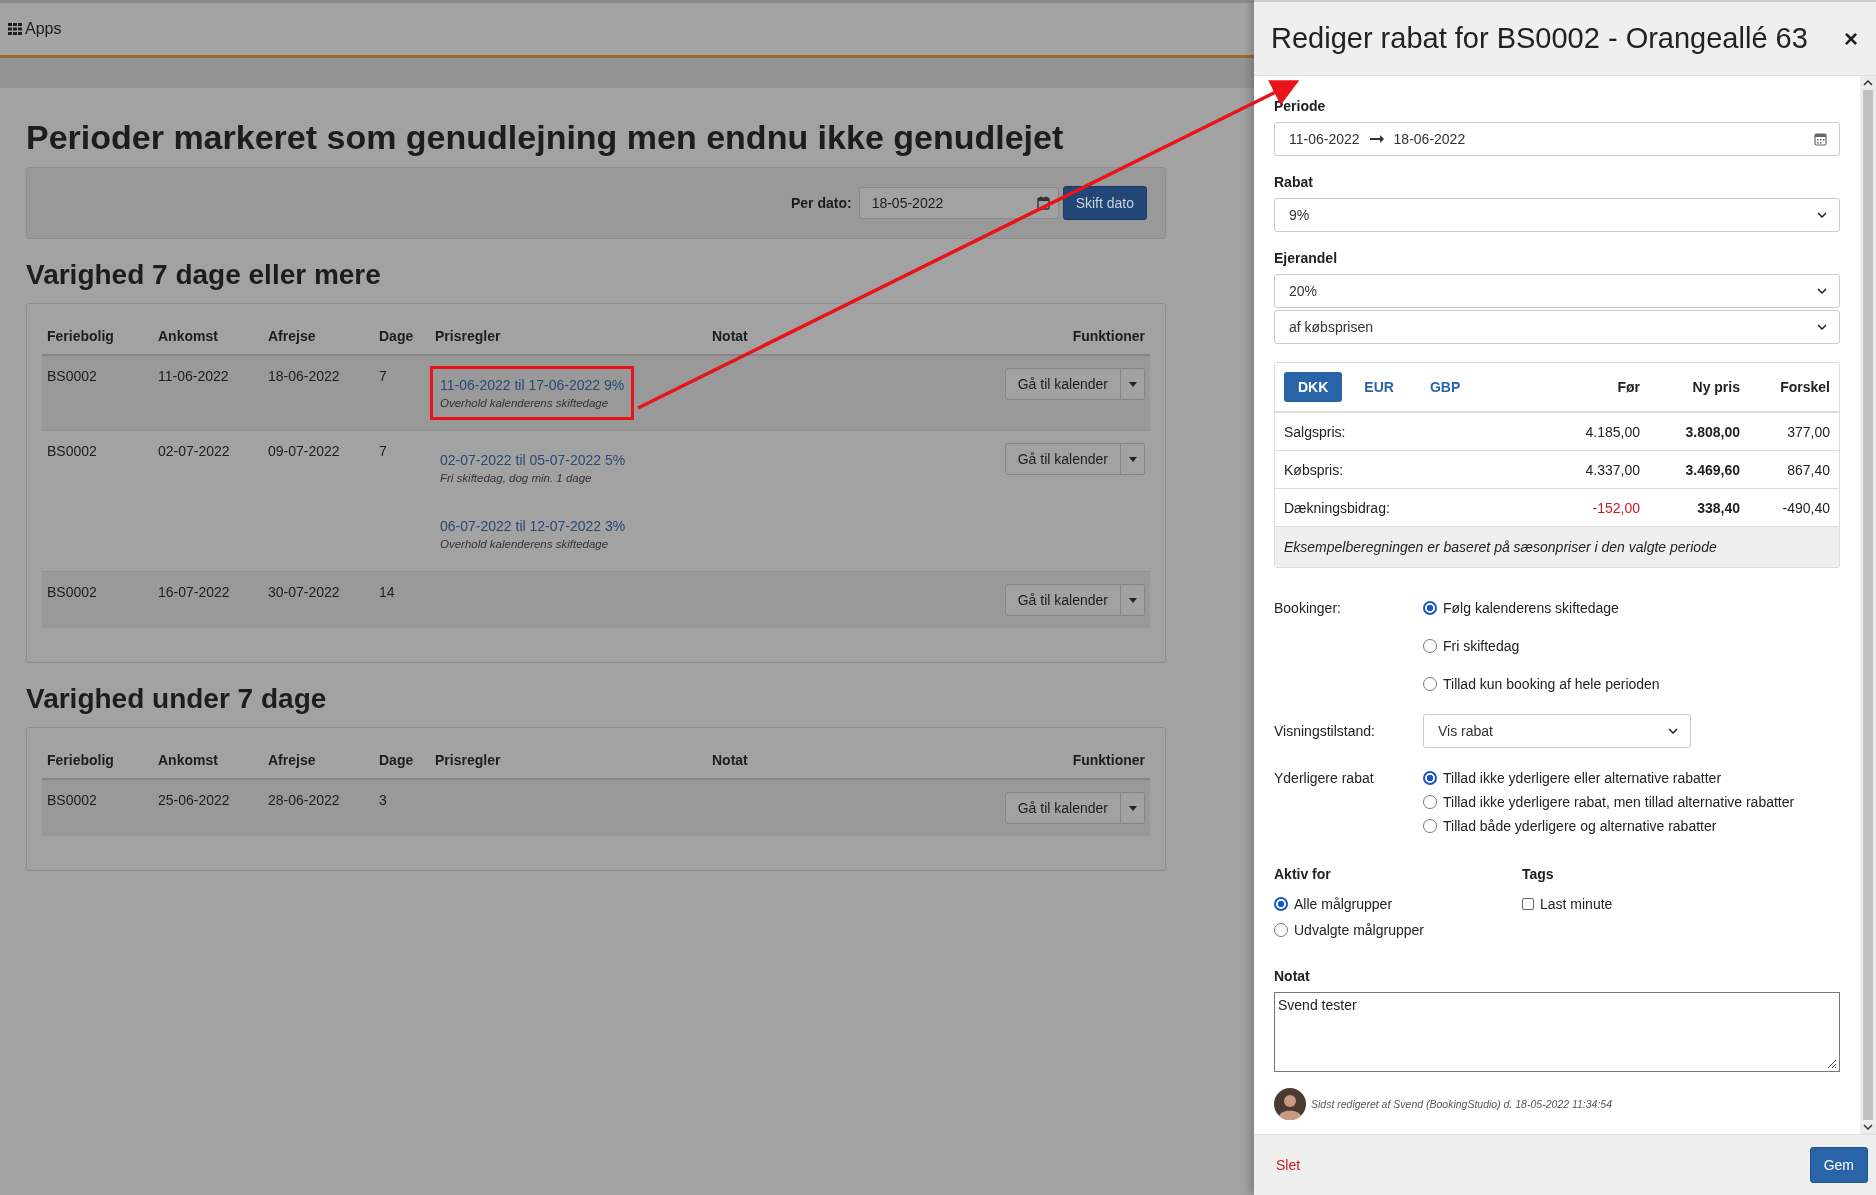 The image size is (1876, 1195). What do you see at coordinates (304, 376) in the screenshot?
I see `table-cell-text: 18-06-2022` at bounding box center [304, 376].